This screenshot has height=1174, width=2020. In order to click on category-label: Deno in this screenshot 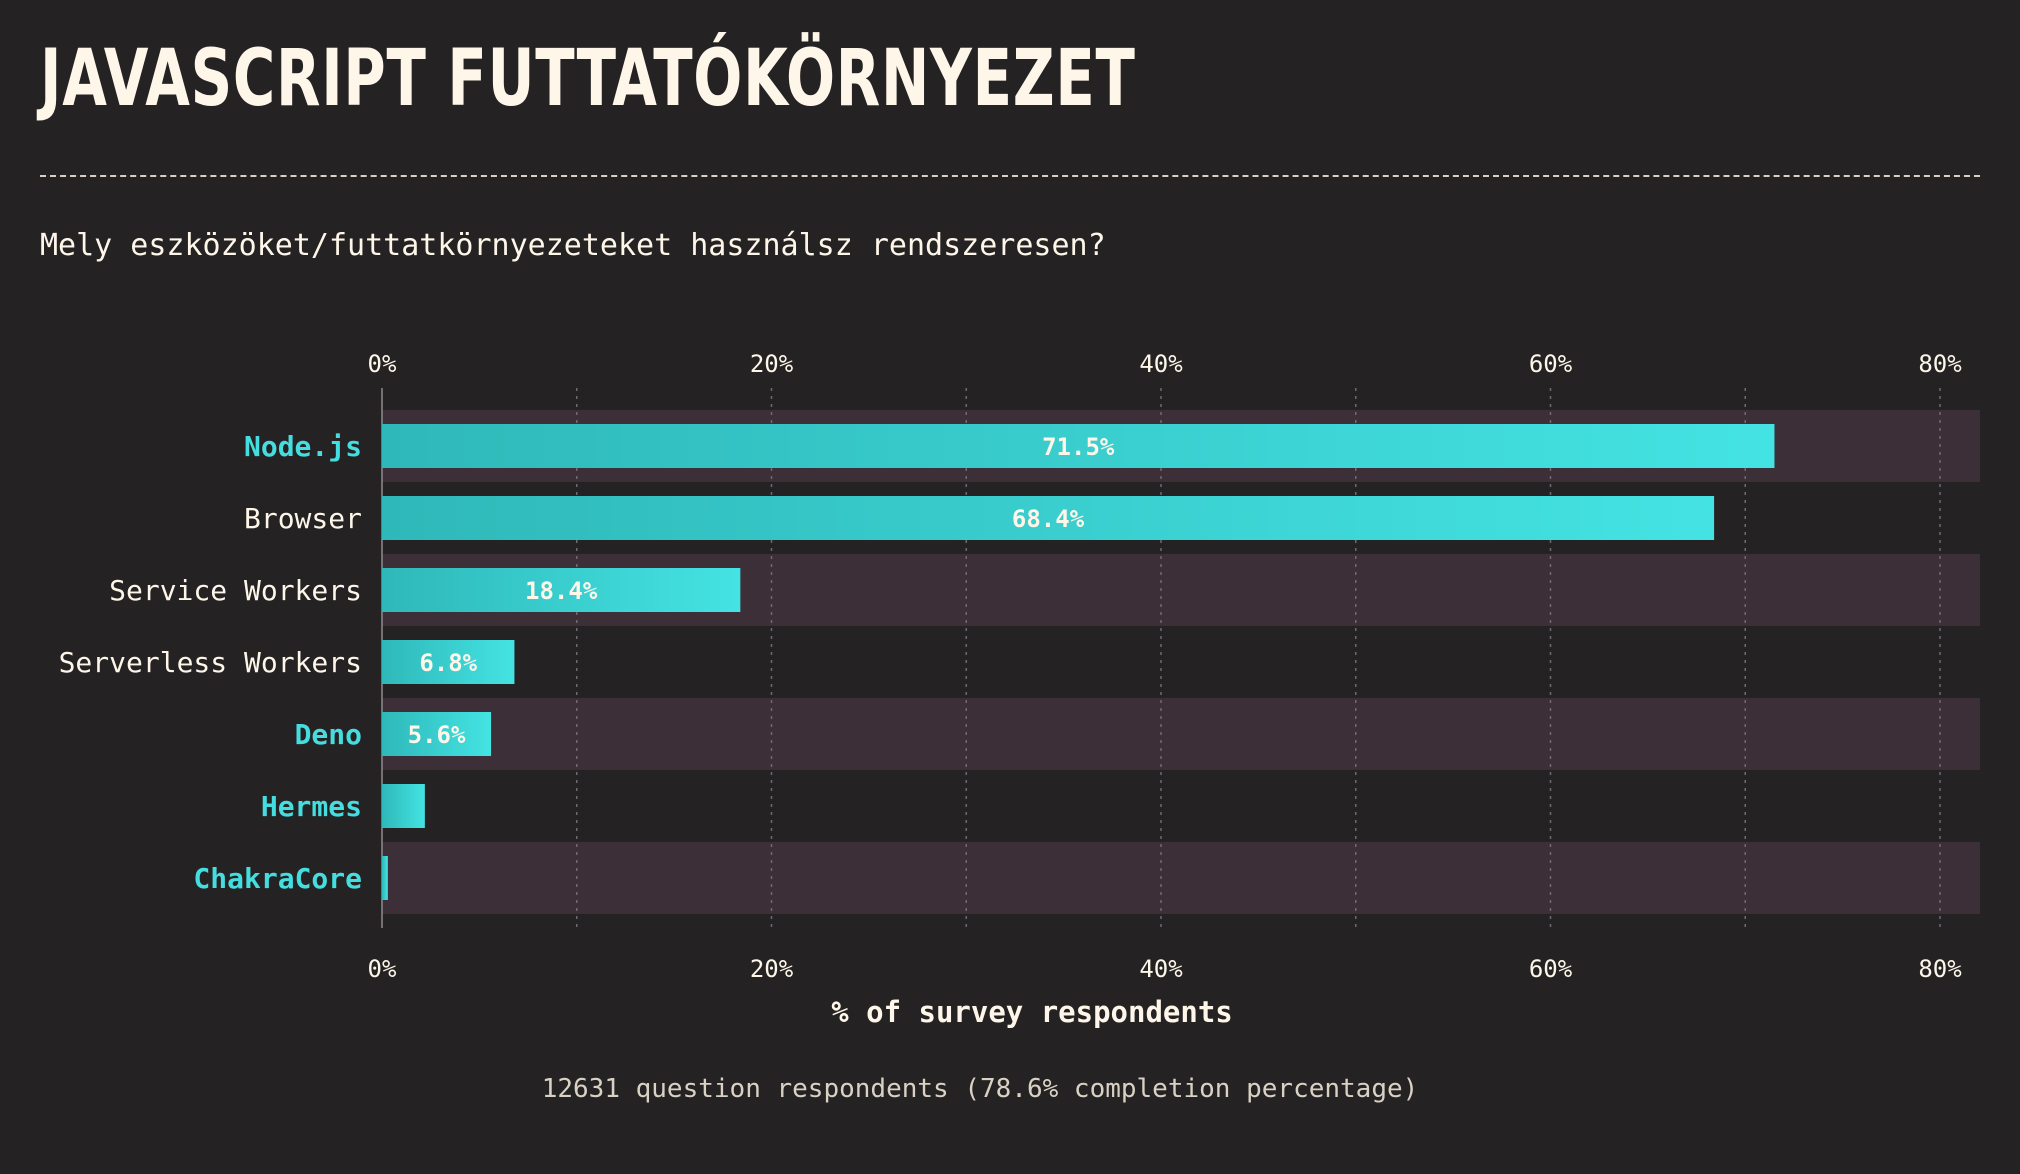, I will do `click(328, 734)`.